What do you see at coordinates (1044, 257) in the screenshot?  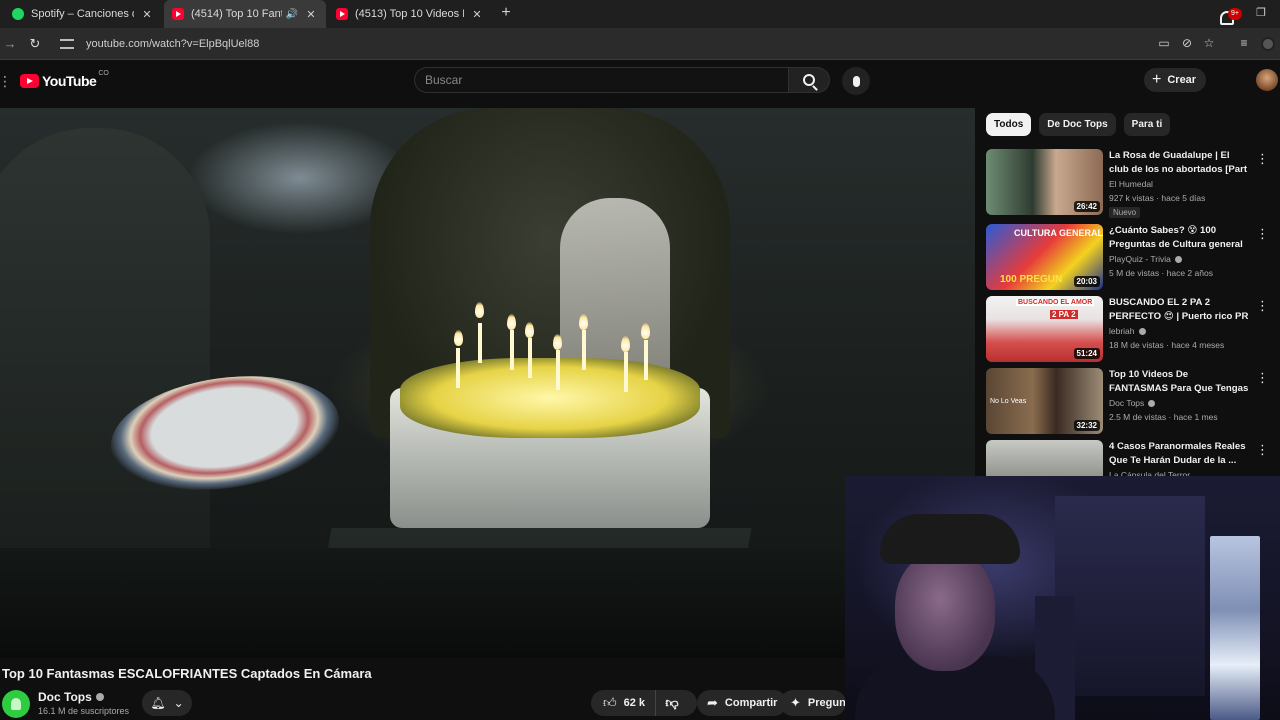 I see `video-thumbnail: CULTURA GENERAL 100 PREGUN 20:03` at bounding box center [1044, 257].